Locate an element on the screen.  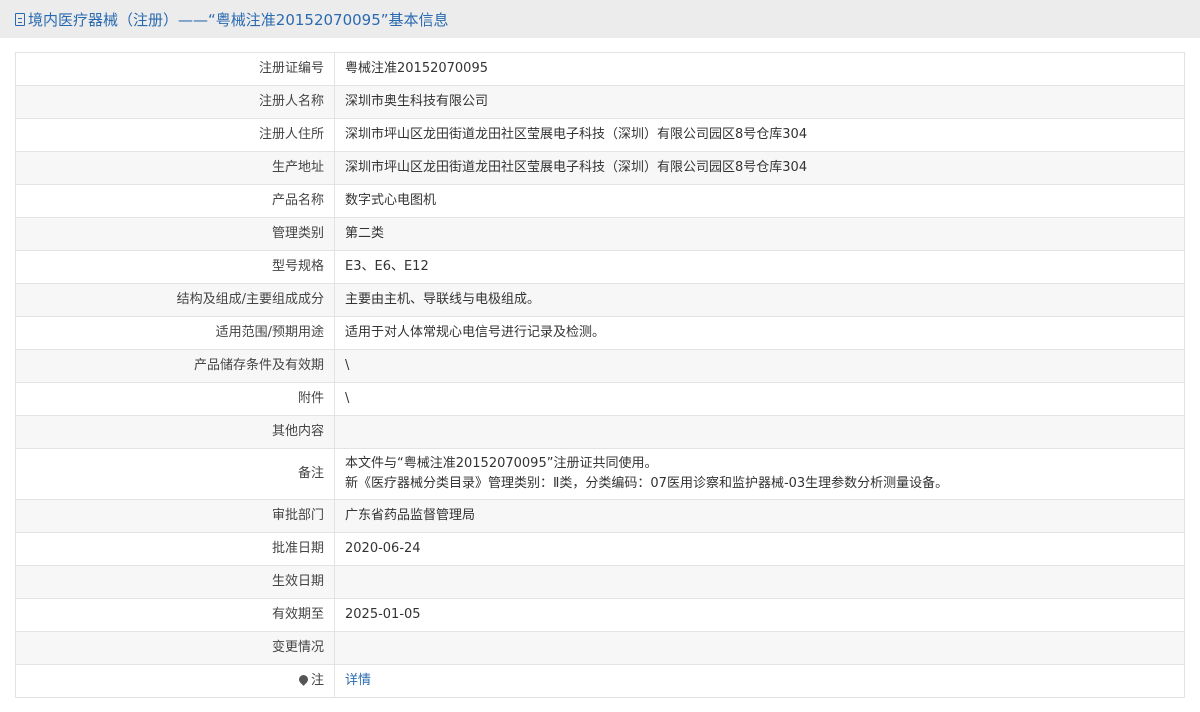
label-text: 产品名称 is located at coordinates (297, 200).